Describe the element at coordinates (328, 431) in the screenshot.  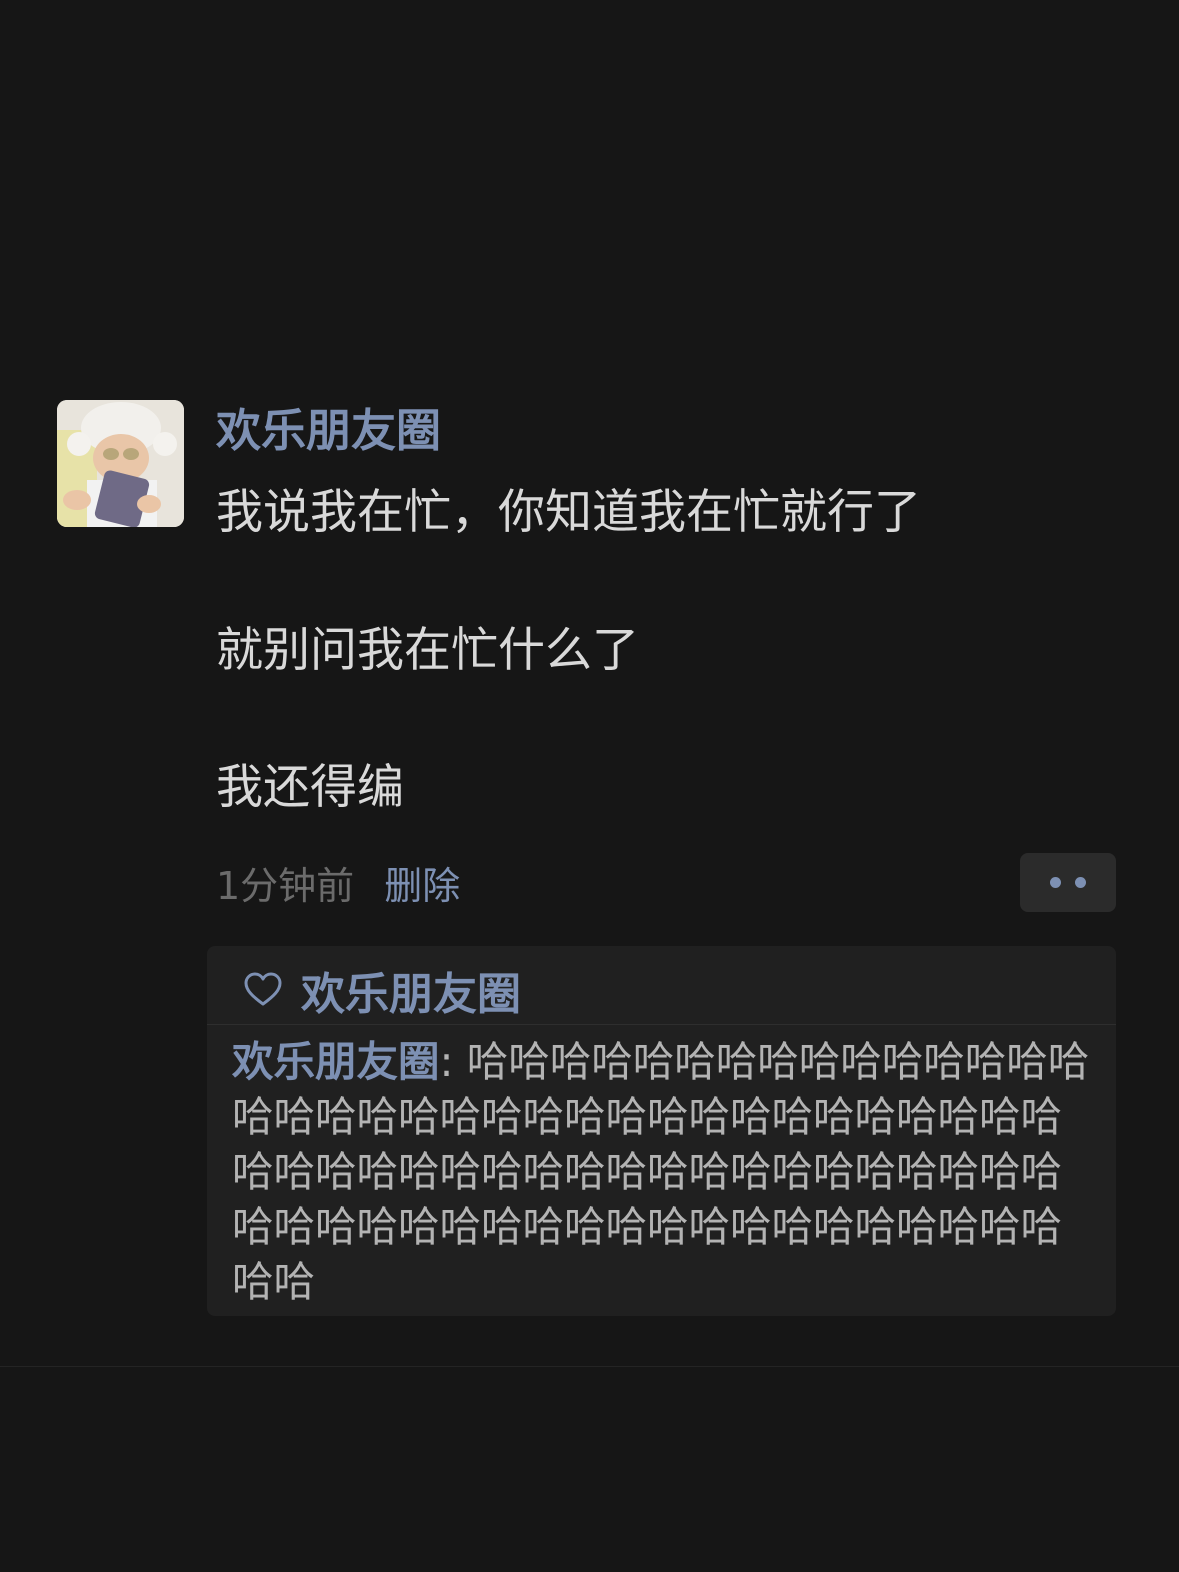
I see `post-author-name: 欢乐朋友圈` at that location.